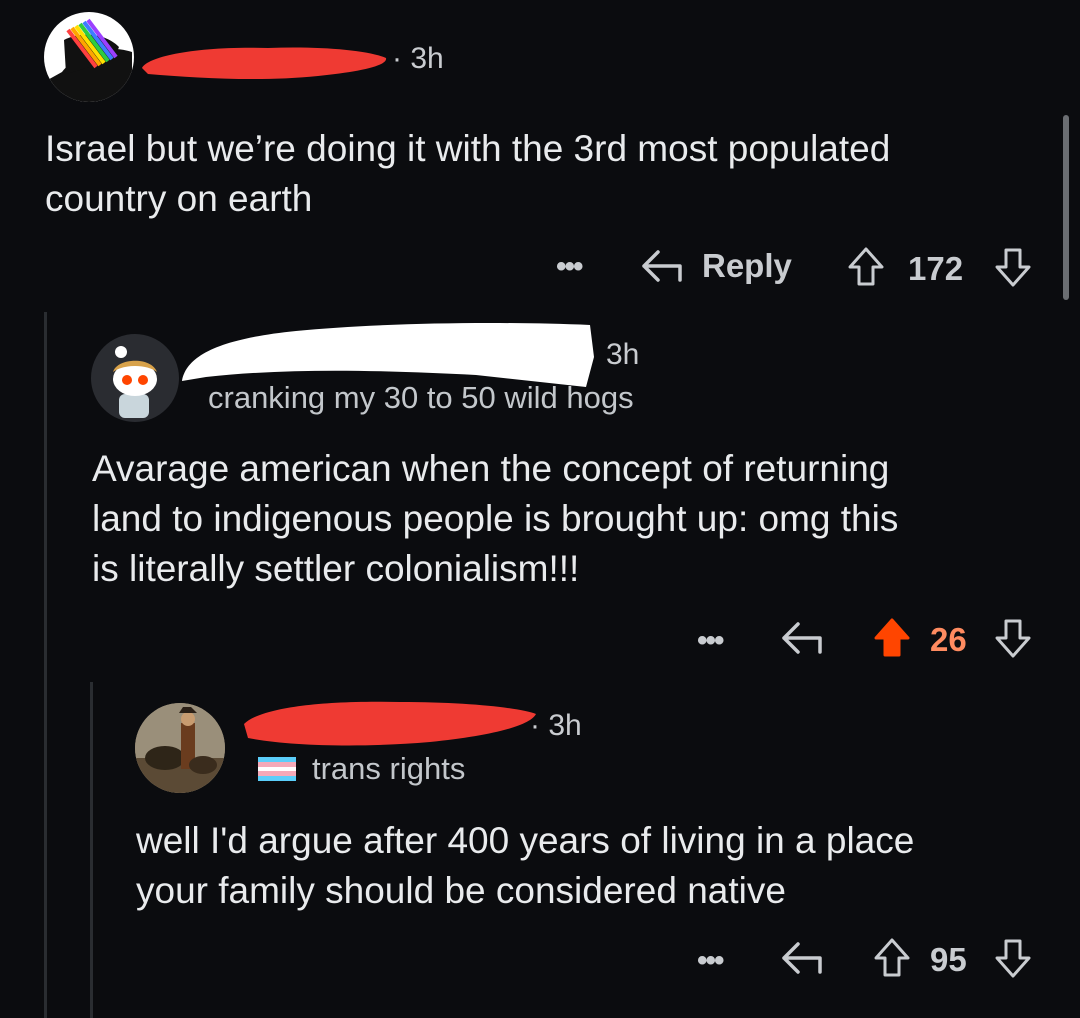  Describe the element at coordinates (389, 768) in the screenshot. I see `user-flair: trans rights` at that location.